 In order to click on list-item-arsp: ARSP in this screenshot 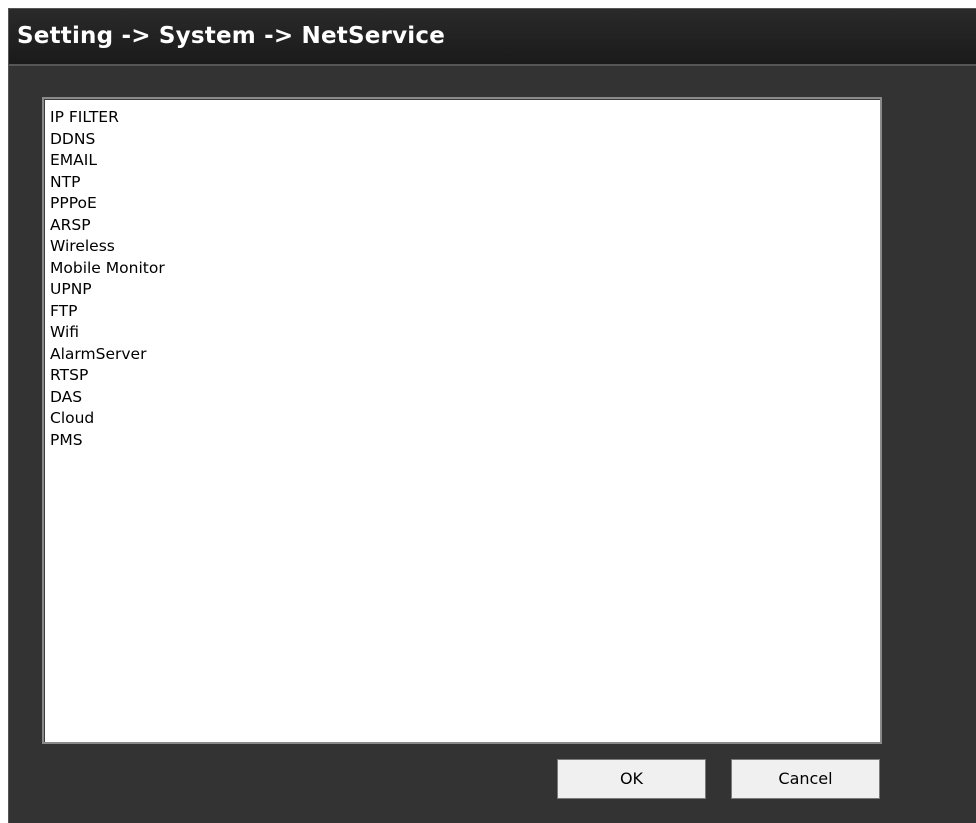, I will do `click(465, 226)`.